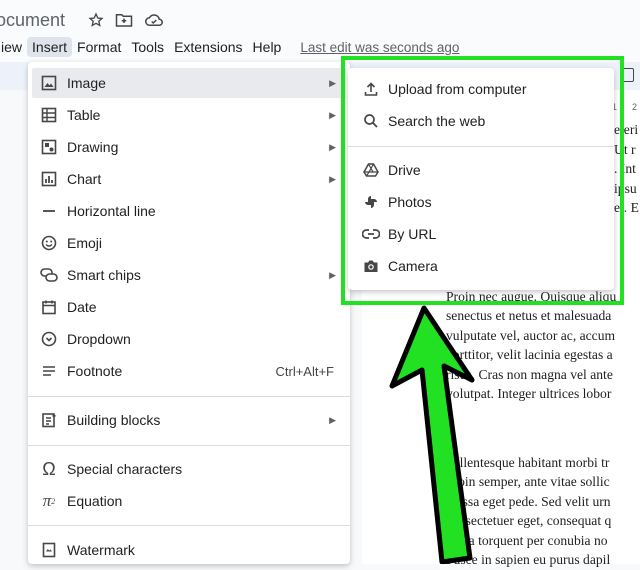  Describe the element at coordinates (189, 115) in the screenshot. I see `menu-item-table: Table ▶` at that location.